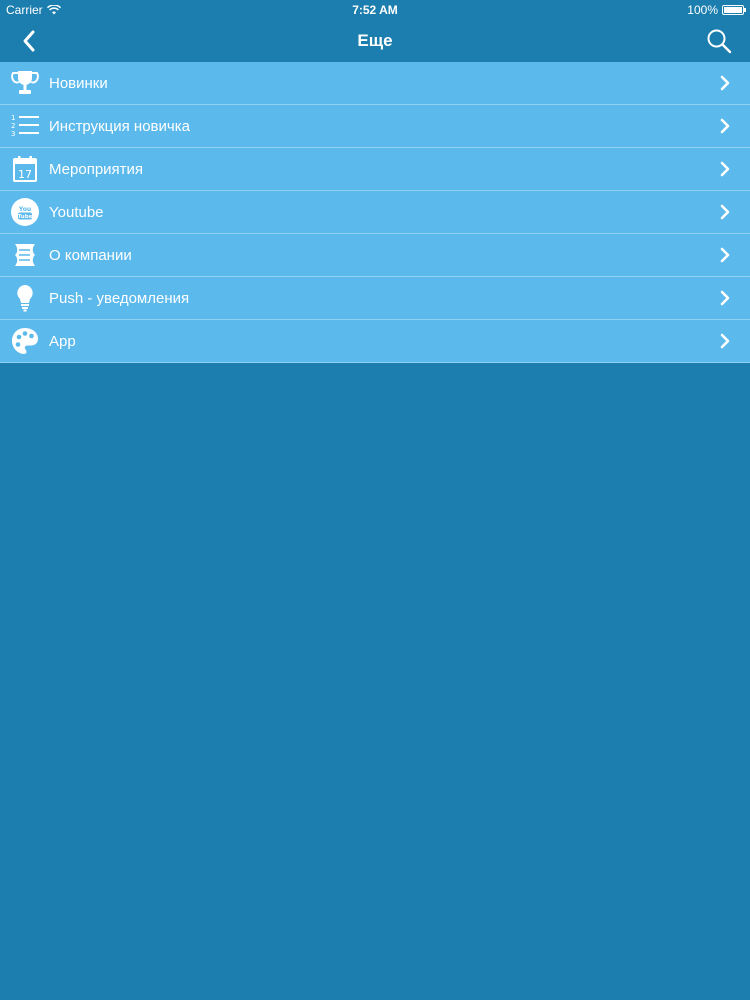 This screenshot has height=1000, width=750. Describe the element at coordinates (78, 83) in the screenshot. I see `menu-item-label: Новинки` at that location.